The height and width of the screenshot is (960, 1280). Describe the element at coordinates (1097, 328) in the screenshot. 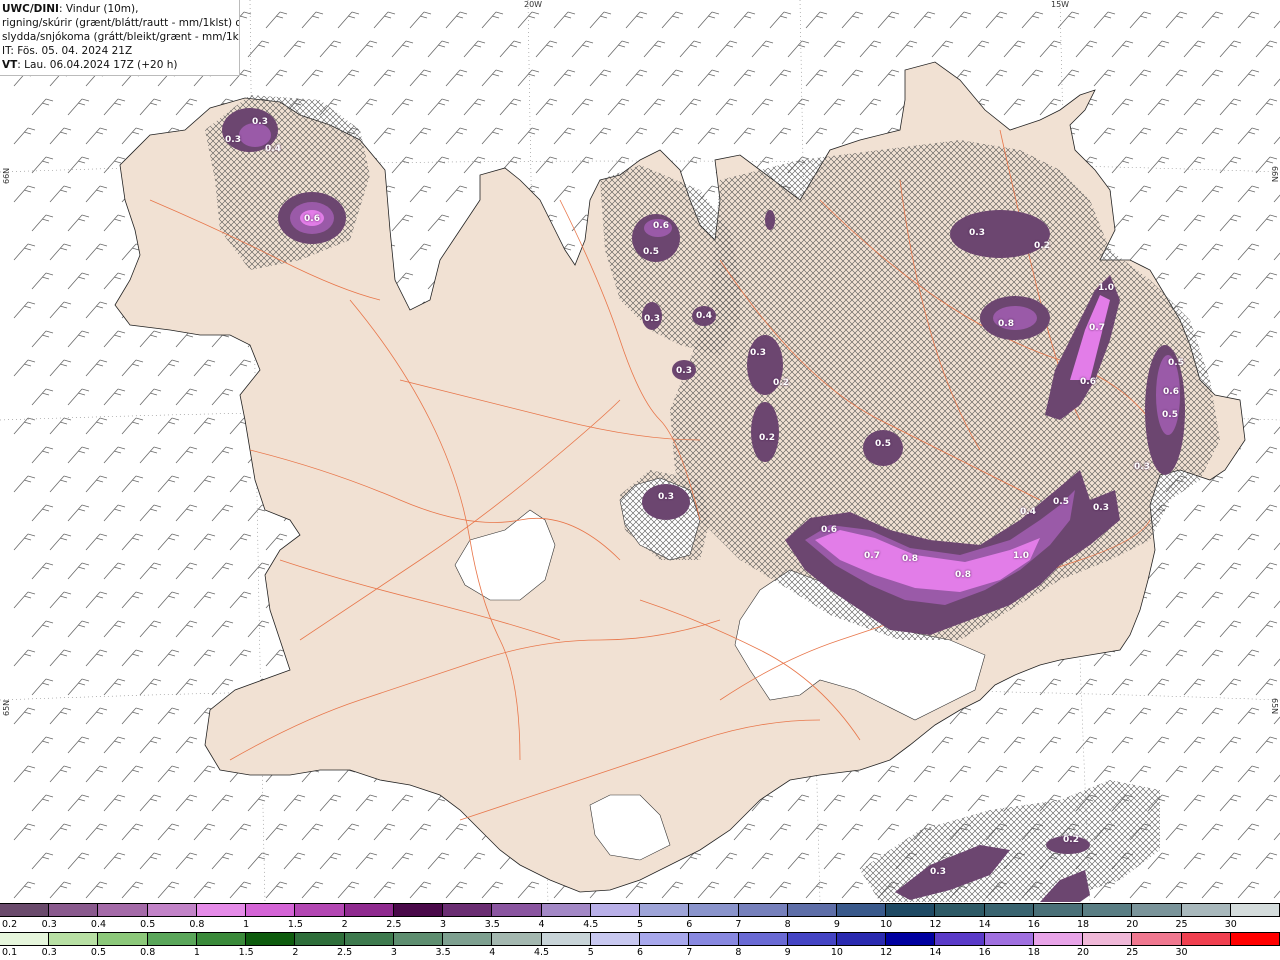

I see `precip-value-label: 0.7` at that location.